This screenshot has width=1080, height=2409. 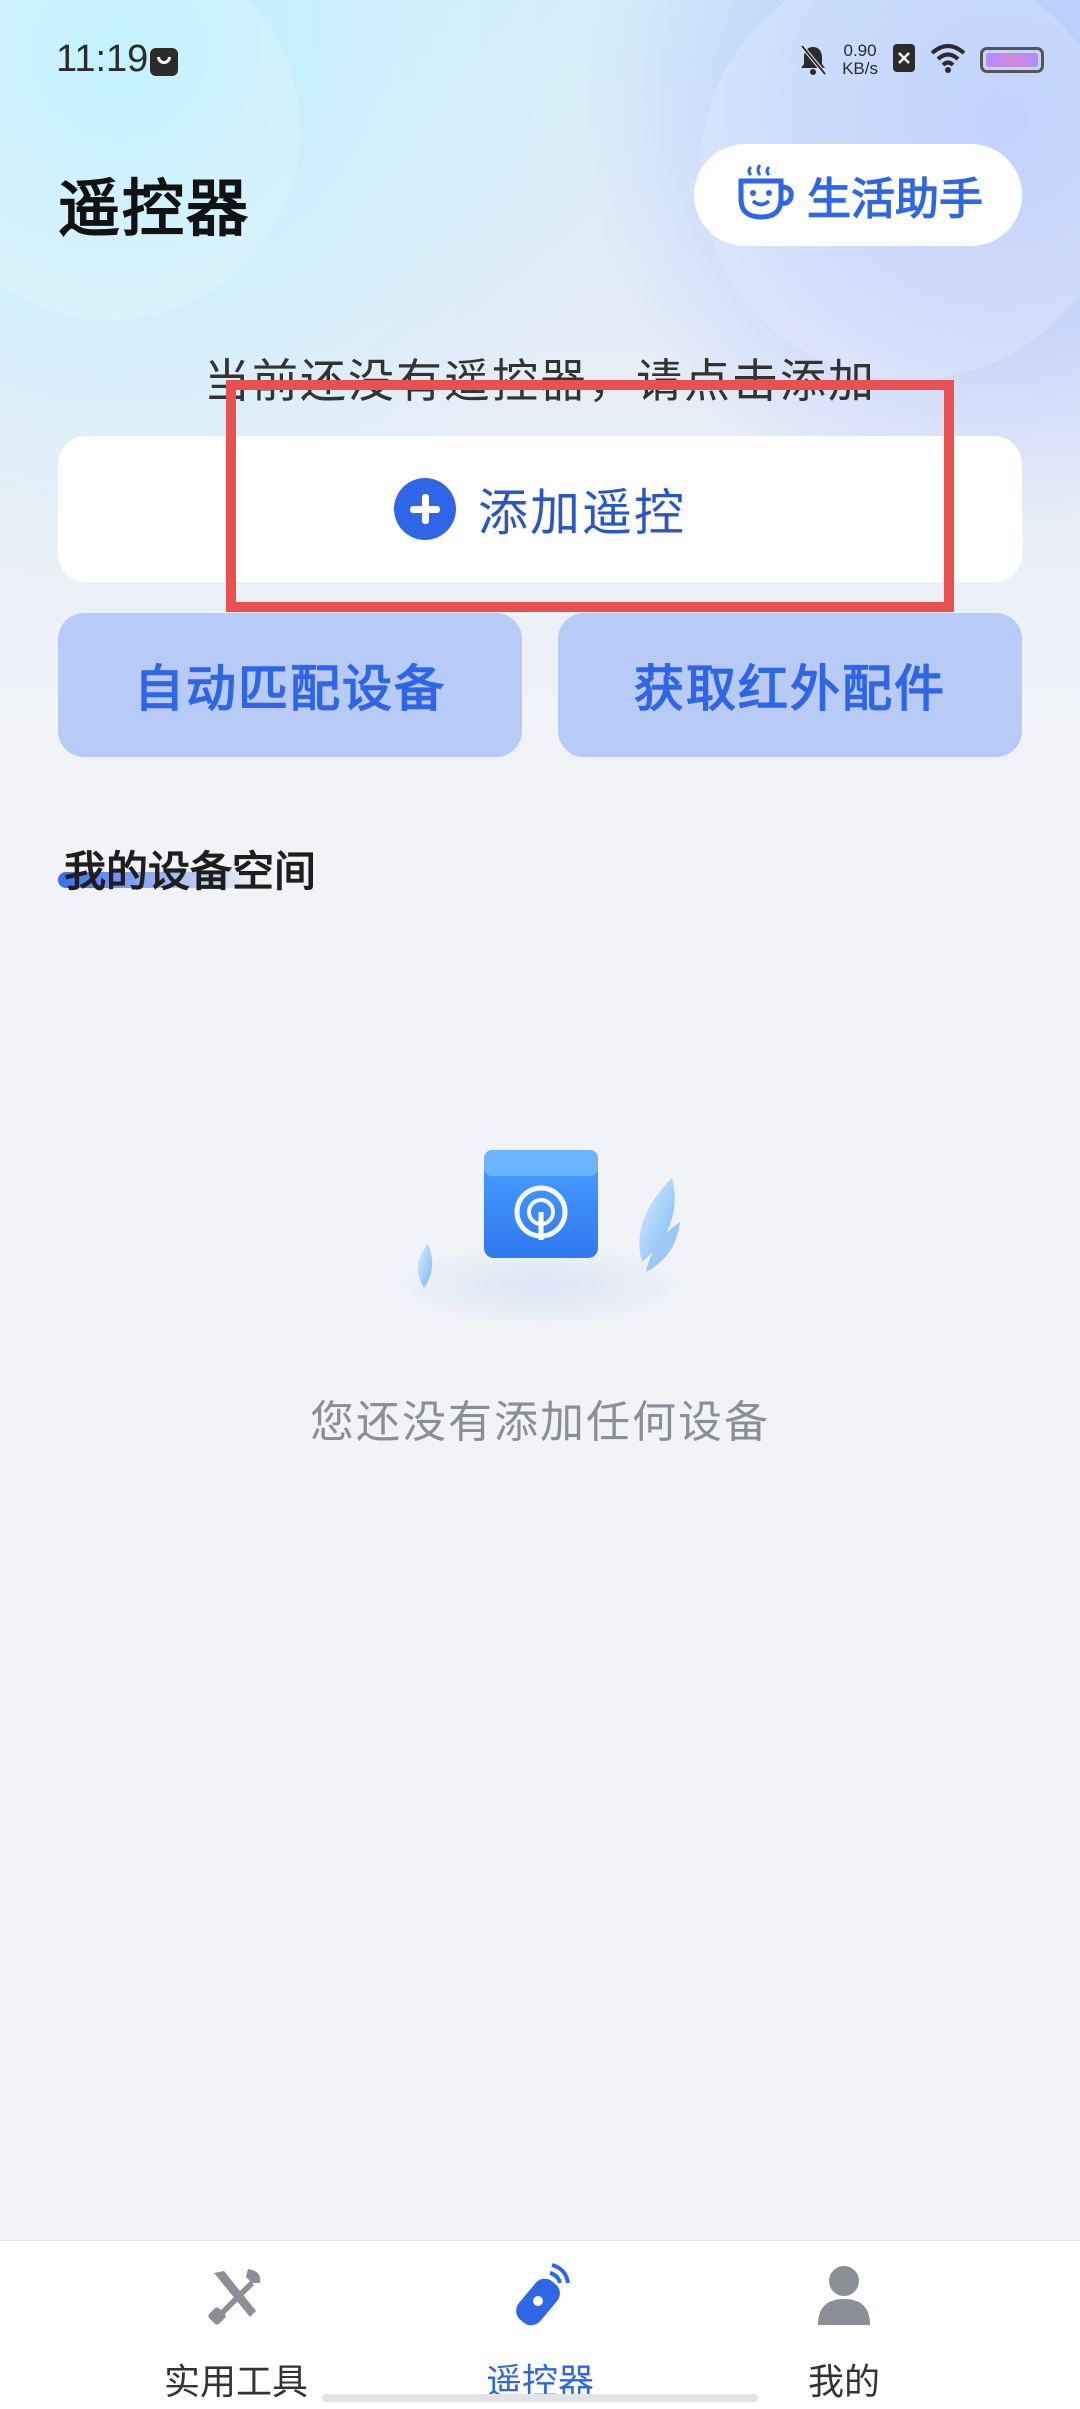 What do you see at coordinates (236, 2295) in the screenshot?
I see `tools-icon` at bounding box center [236, 2295].